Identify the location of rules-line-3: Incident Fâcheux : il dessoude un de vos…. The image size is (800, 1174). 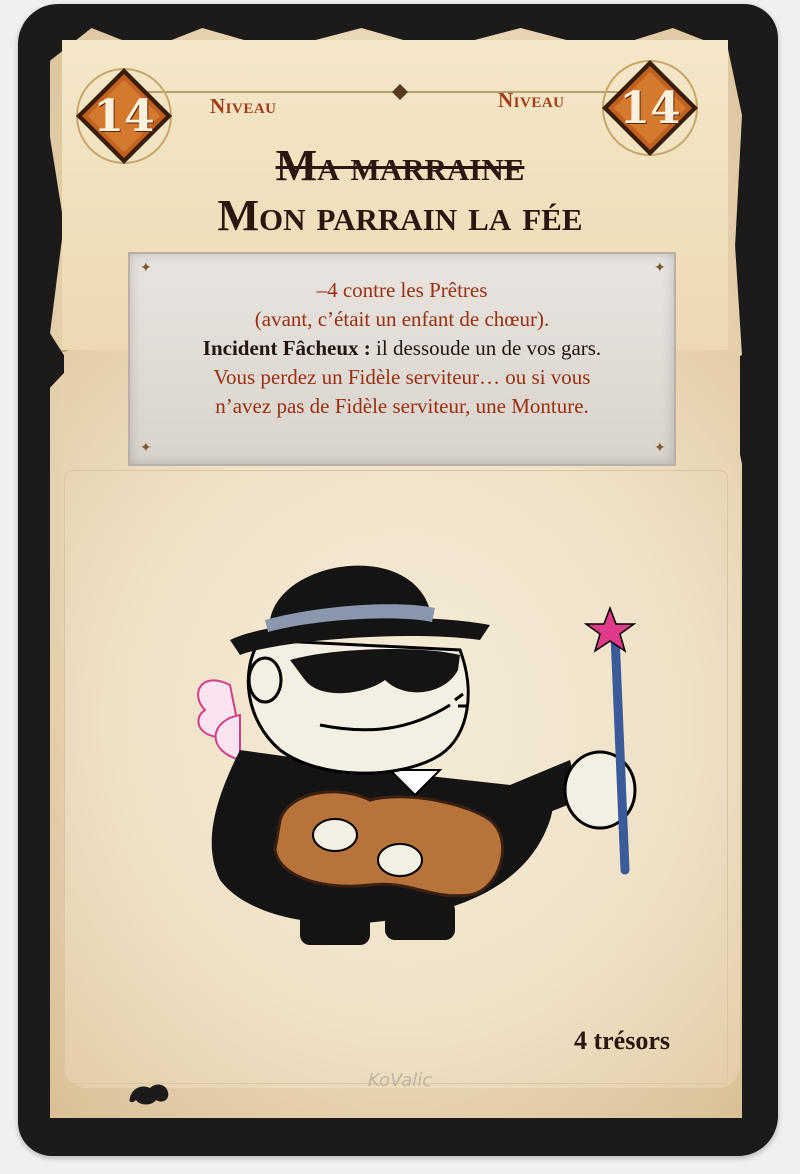
(402, 348).